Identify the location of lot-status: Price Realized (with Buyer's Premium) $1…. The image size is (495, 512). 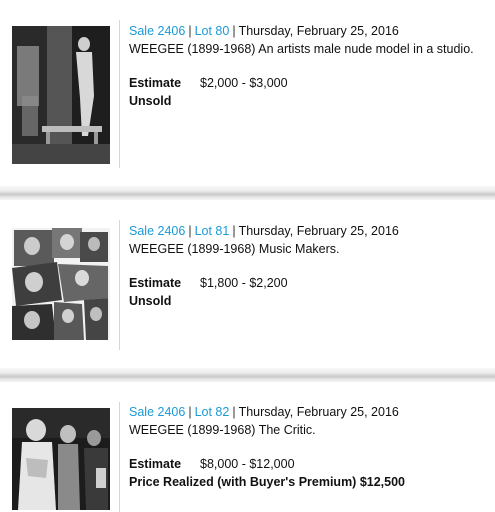
(267, 482).